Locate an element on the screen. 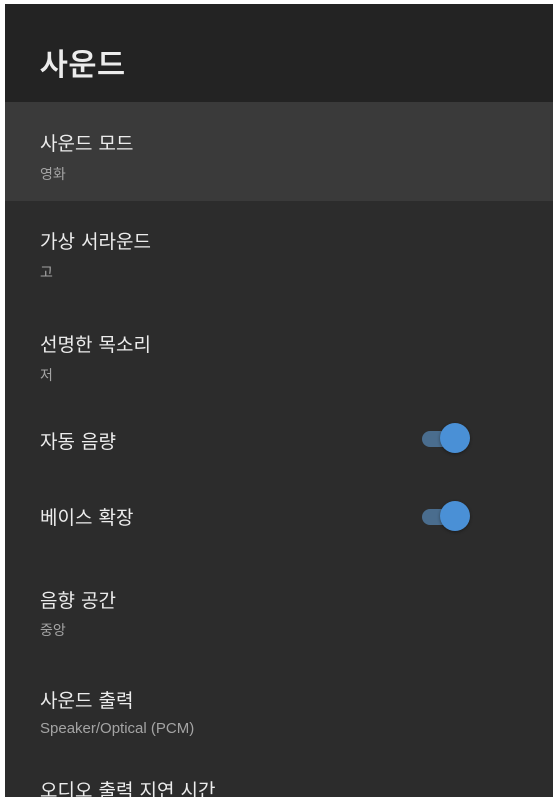 The height and width of the screenshot is (797, 558). settings-item-virtual-surround: 가상 서라운드 고 is located at coordinates (279, 253).